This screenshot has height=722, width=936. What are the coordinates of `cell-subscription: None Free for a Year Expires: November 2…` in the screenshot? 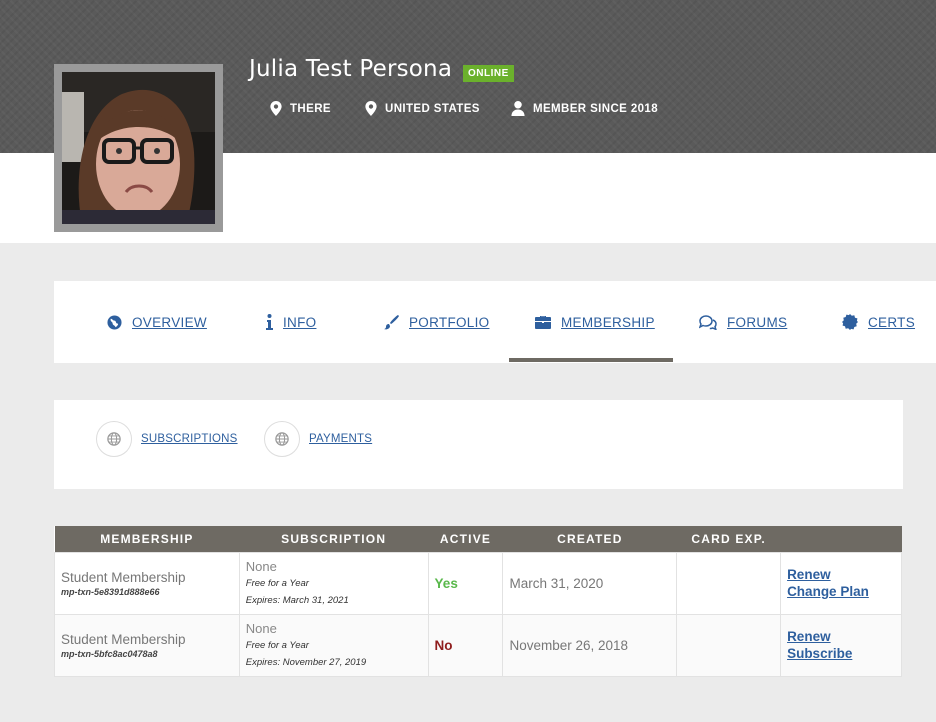 It's located at (333, 645).